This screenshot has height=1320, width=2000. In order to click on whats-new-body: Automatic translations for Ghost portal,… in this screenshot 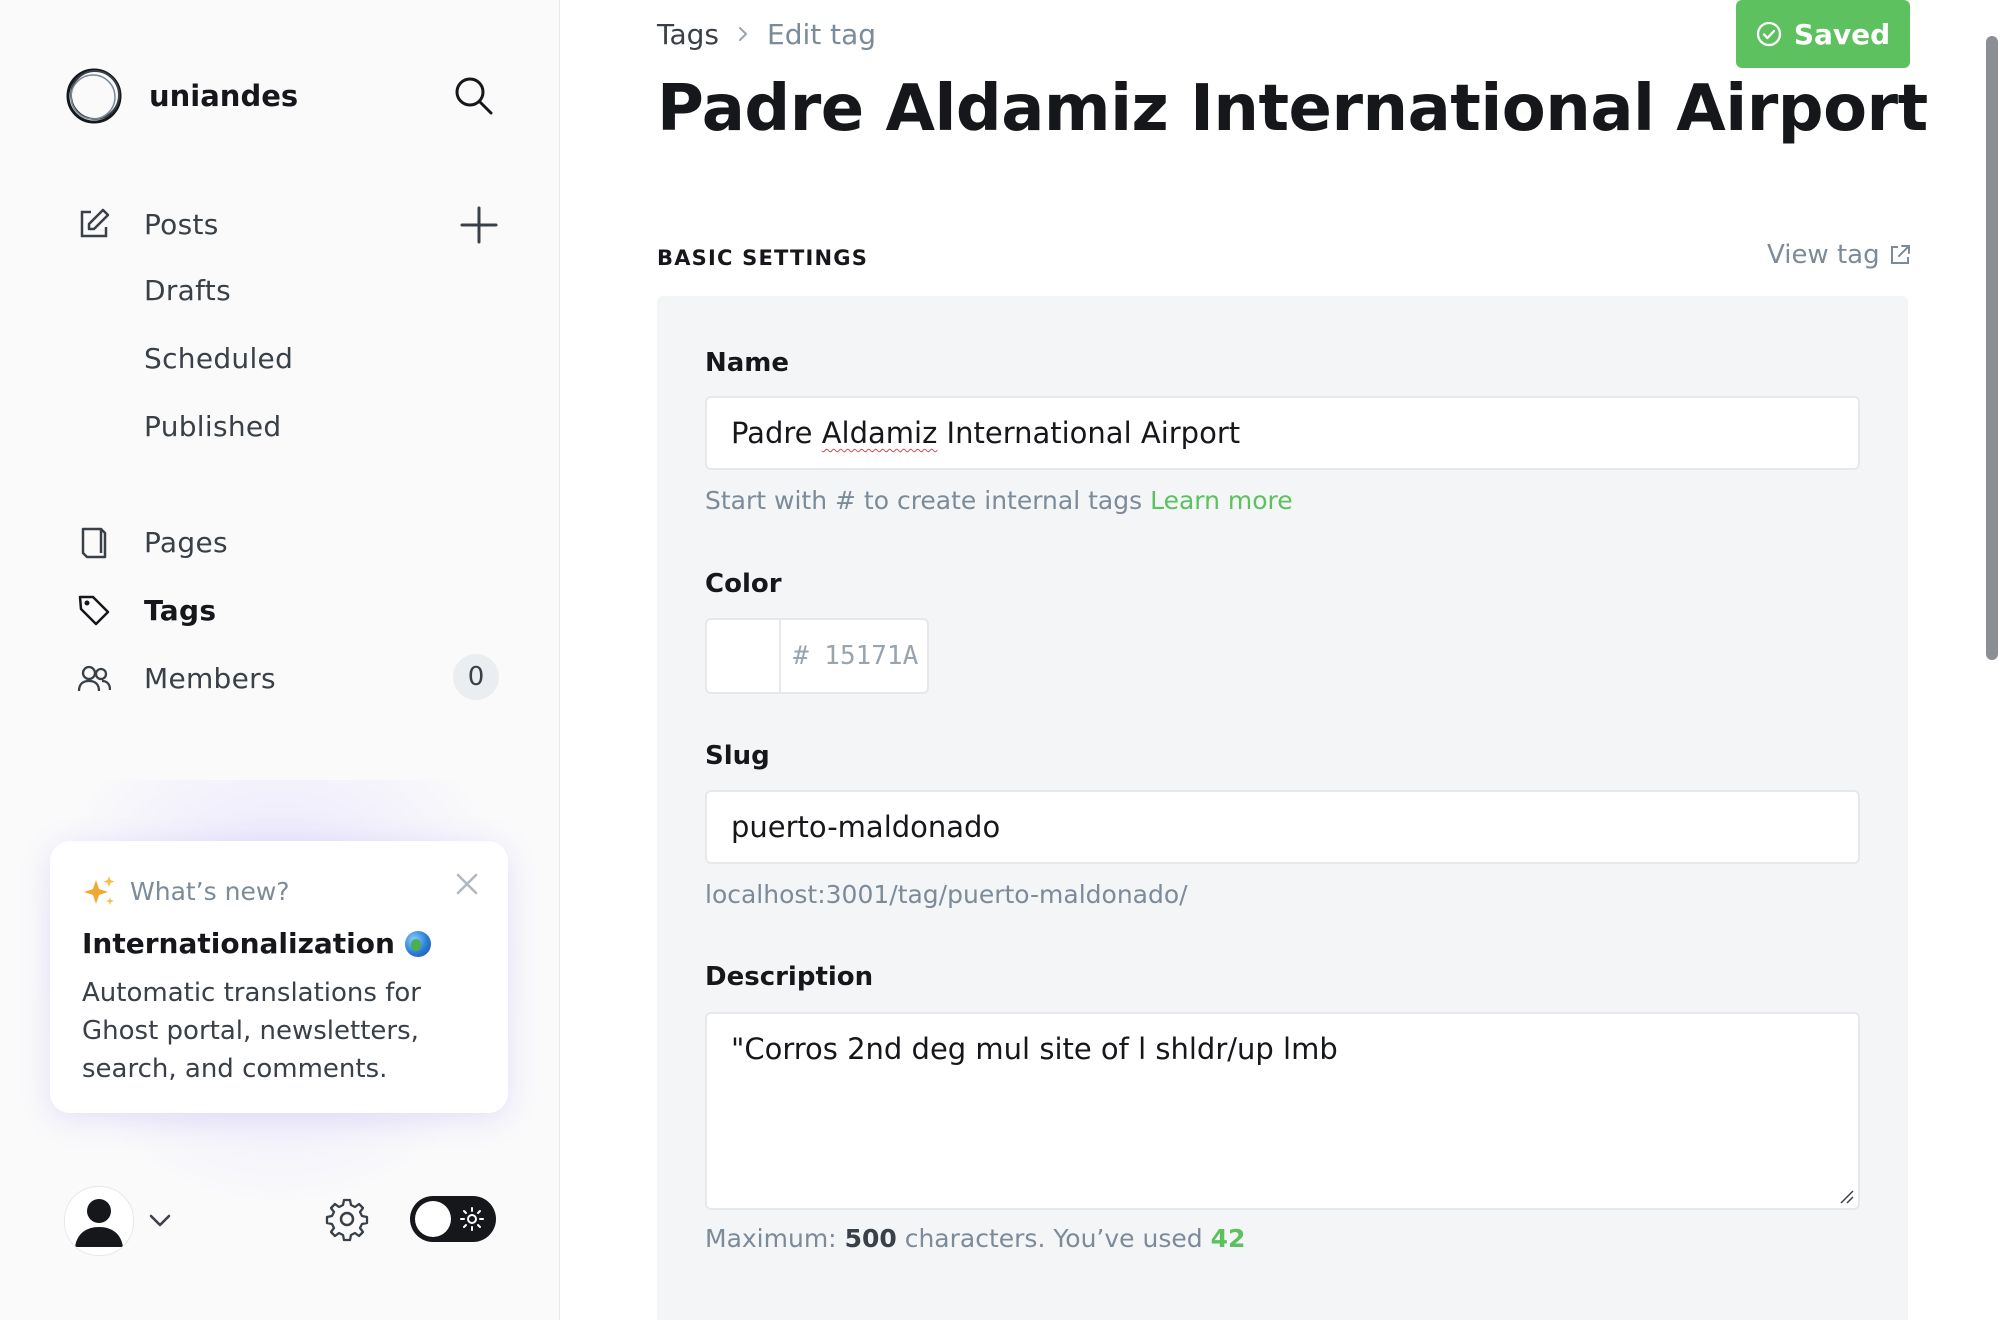, I will do `click(251, 1031)`.